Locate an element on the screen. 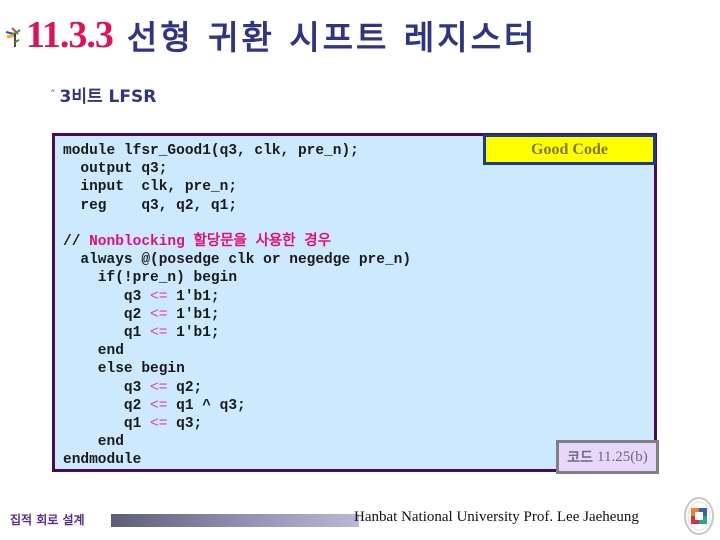 This screenshot has height=540, width=720. code-text: q3; is located at coordinates (185, 424).